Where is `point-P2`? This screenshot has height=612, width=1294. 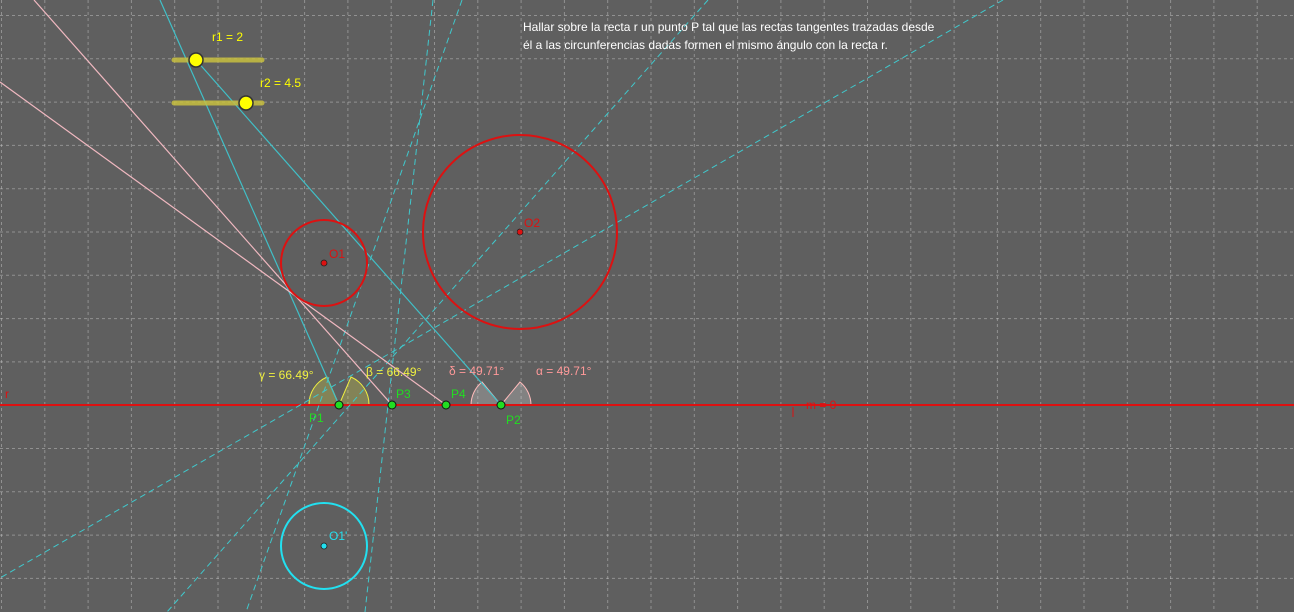
point-P2 is located at coordinates (501, 405).